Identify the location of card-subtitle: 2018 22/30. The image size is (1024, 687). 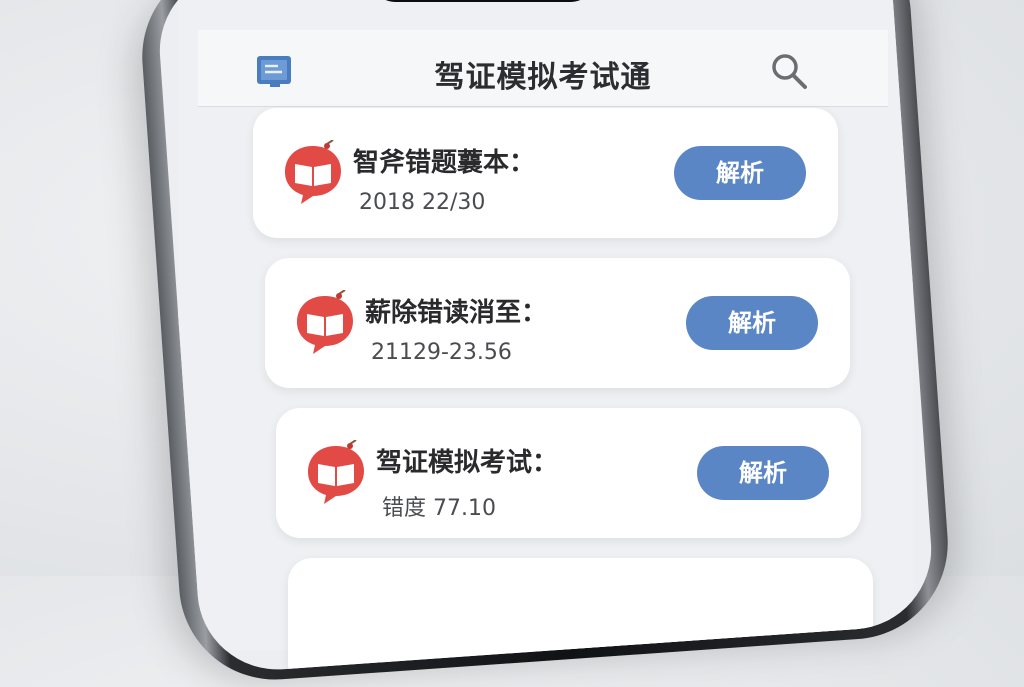
(422, 202).